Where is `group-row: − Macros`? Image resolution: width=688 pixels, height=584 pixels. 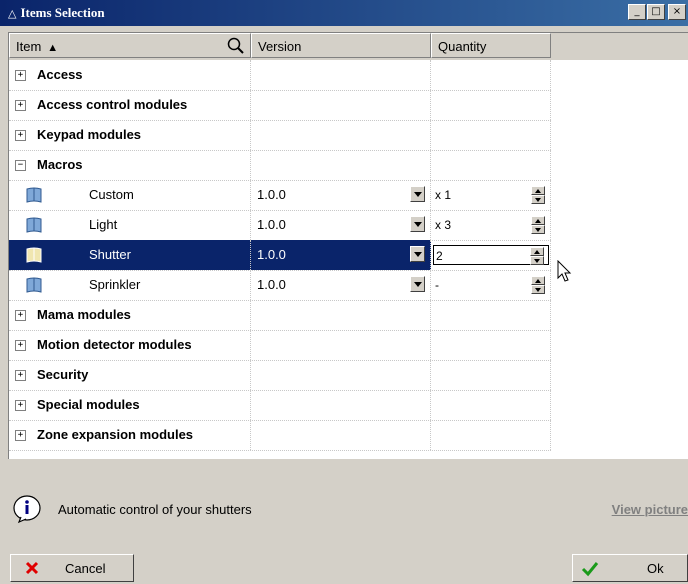
group-row: − Macros is located at coordinates (280, 165).